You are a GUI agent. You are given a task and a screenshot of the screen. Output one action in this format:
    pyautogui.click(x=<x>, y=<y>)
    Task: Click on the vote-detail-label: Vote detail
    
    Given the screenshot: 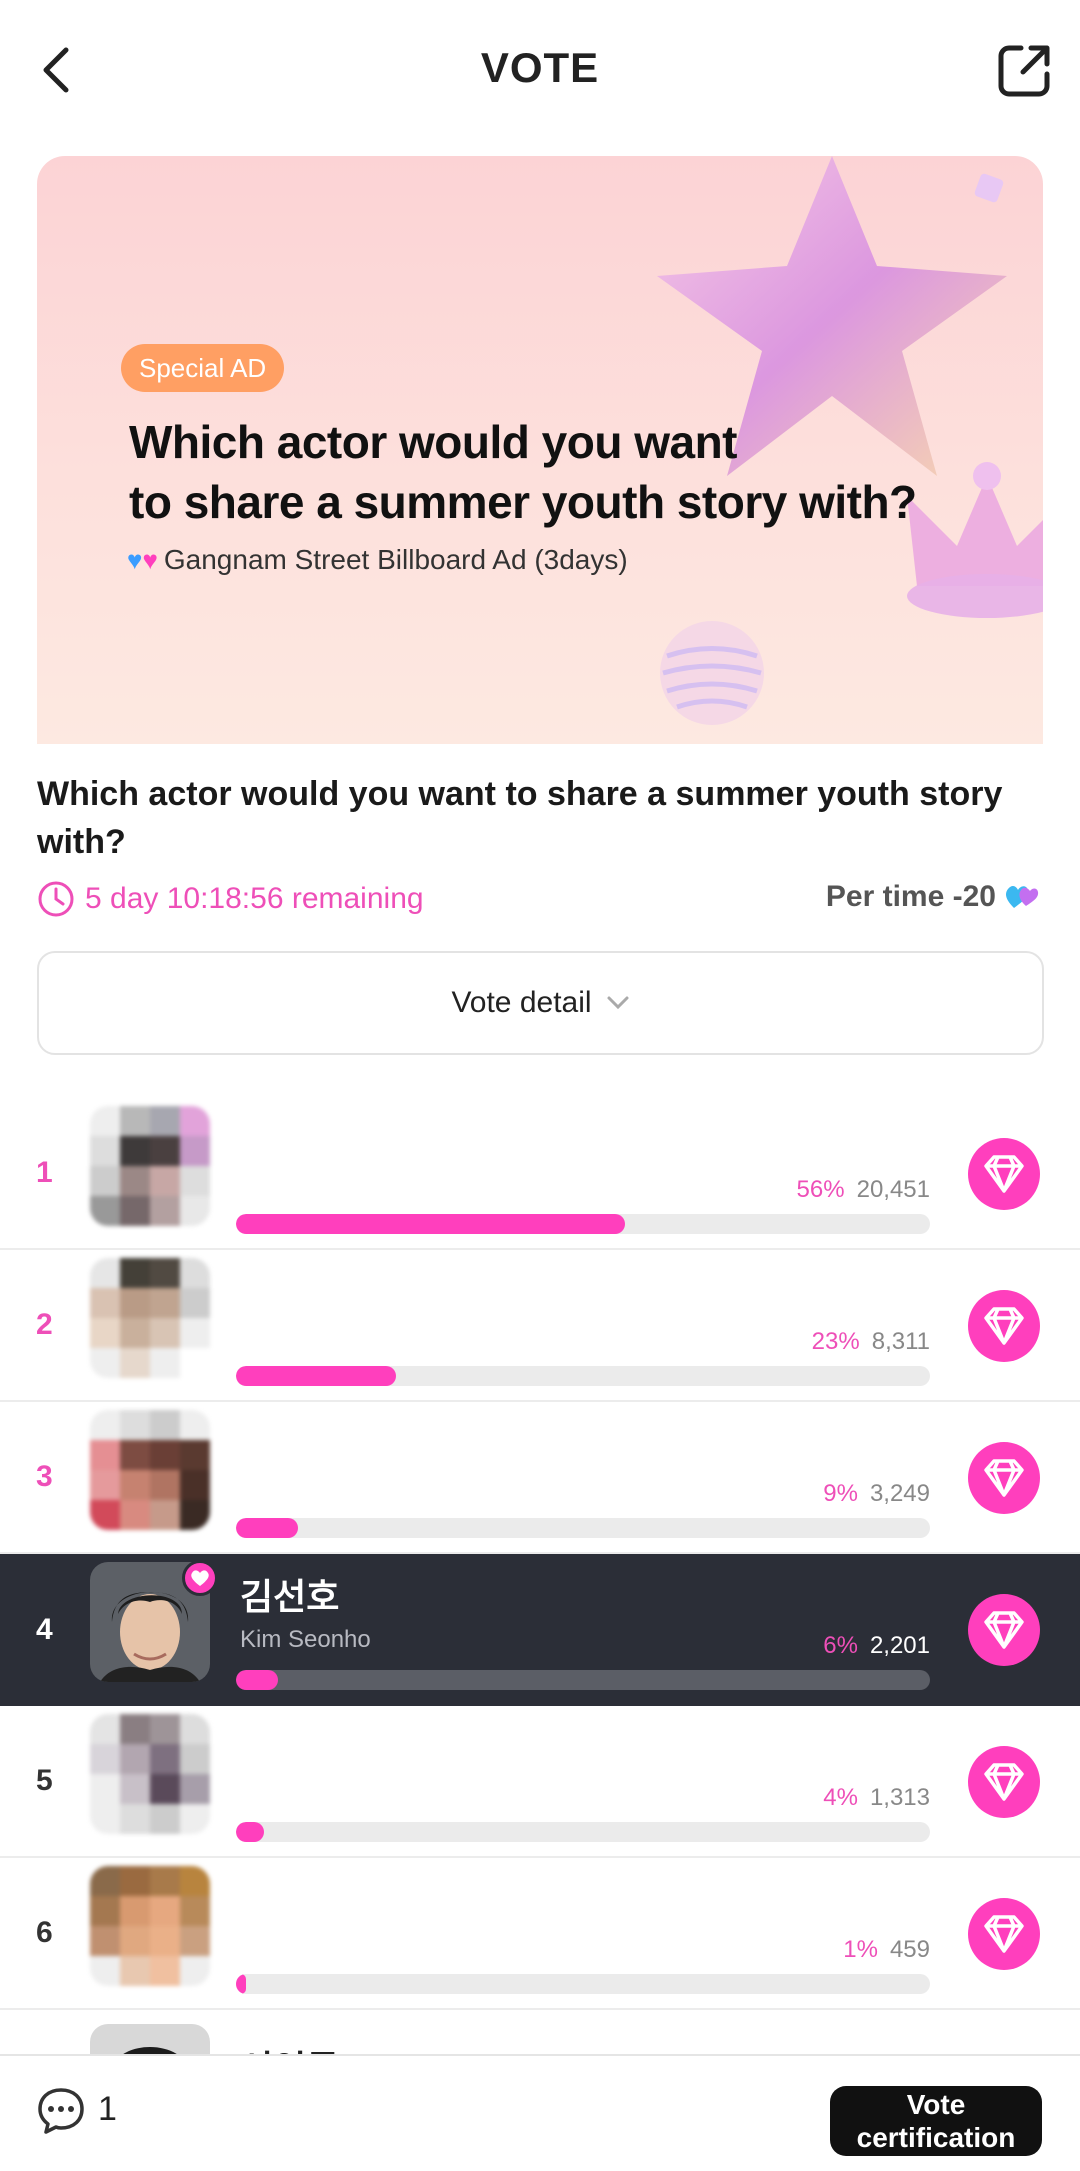 What is the action you would take?
    pyautogui.click(x=521, y=1002)
    